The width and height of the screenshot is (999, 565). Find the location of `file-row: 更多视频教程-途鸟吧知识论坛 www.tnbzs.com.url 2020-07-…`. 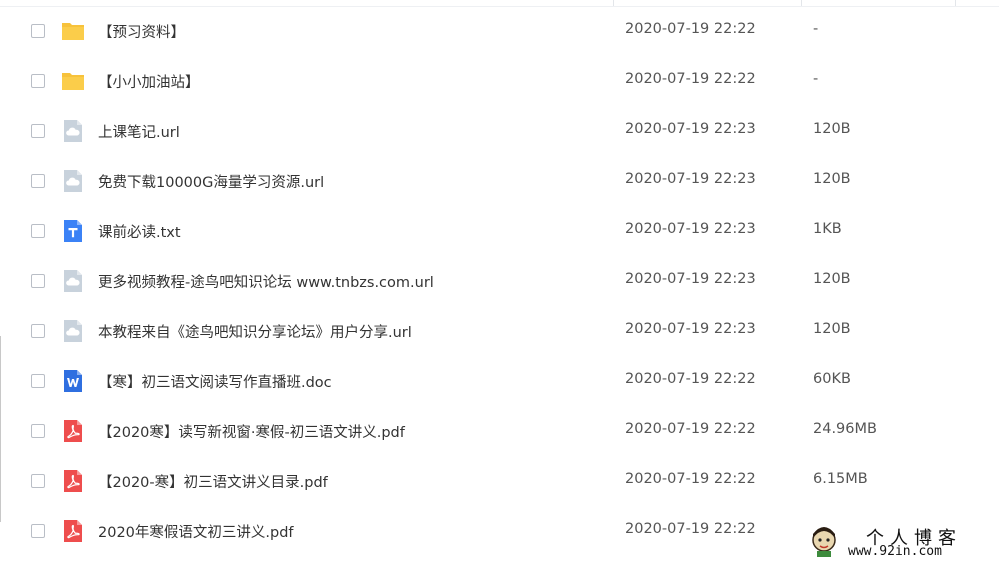

file-row: 更多视频教程-途鸟吧知识论坛 www.tnbzs.com.url 2020-07-… is located at coordinates (499, 281).